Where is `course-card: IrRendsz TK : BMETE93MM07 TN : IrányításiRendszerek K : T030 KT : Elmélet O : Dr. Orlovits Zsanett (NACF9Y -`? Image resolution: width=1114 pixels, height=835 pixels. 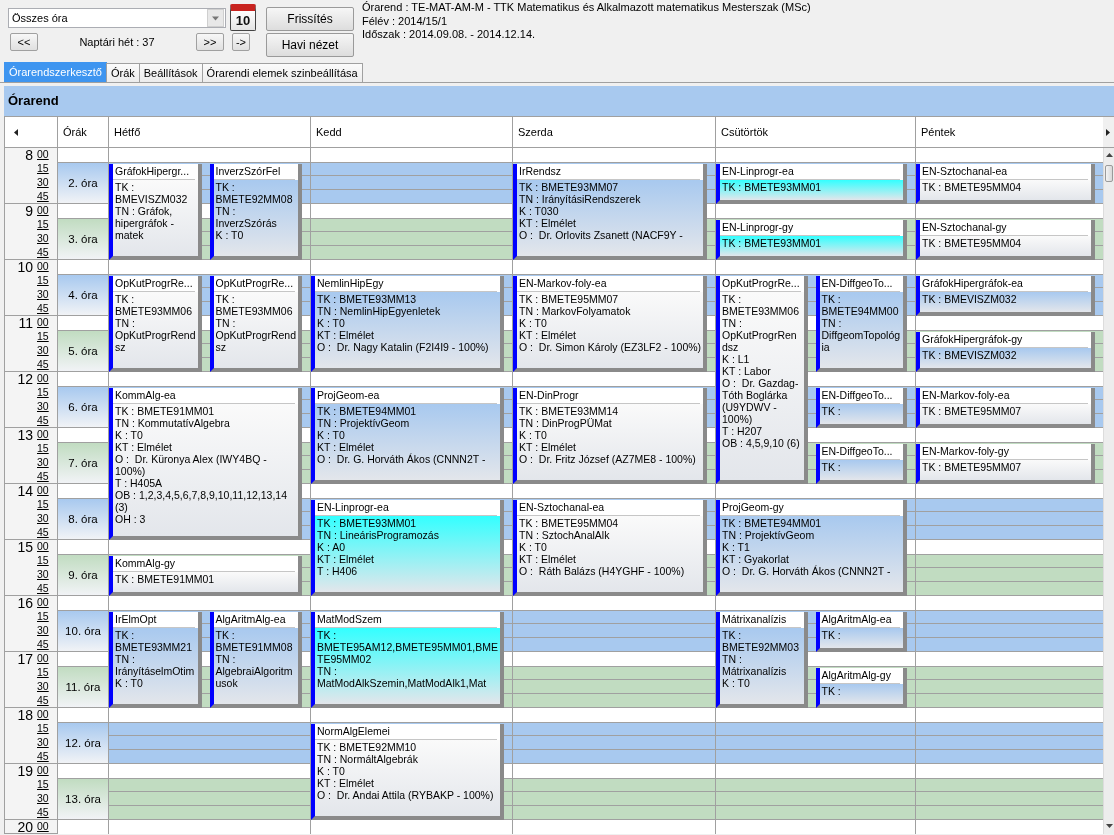
course-card: IrRendsz TK : BMETE93MM07 TN : IrányításiRendszerek K : T030 KT : Elmélet O : Dr. Orlovits Zsanett (NACF9Y - is located at coordinates (610, 212).